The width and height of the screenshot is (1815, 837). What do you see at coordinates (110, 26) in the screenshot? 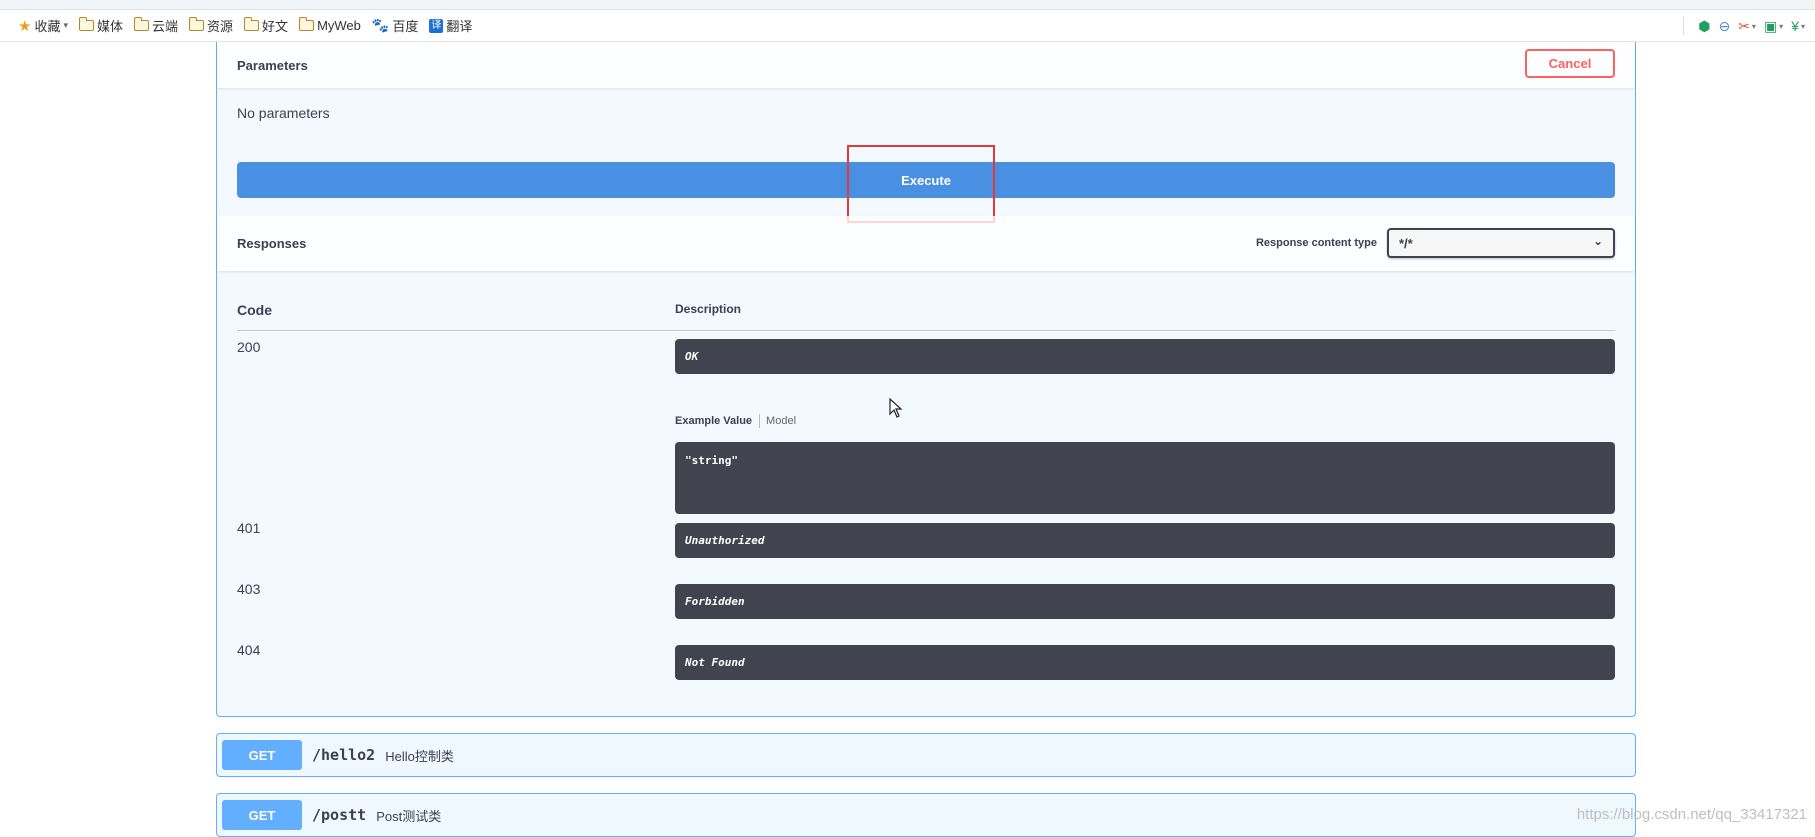
I see `bookmark-label: 媒体` at bounding box center [110, 26].